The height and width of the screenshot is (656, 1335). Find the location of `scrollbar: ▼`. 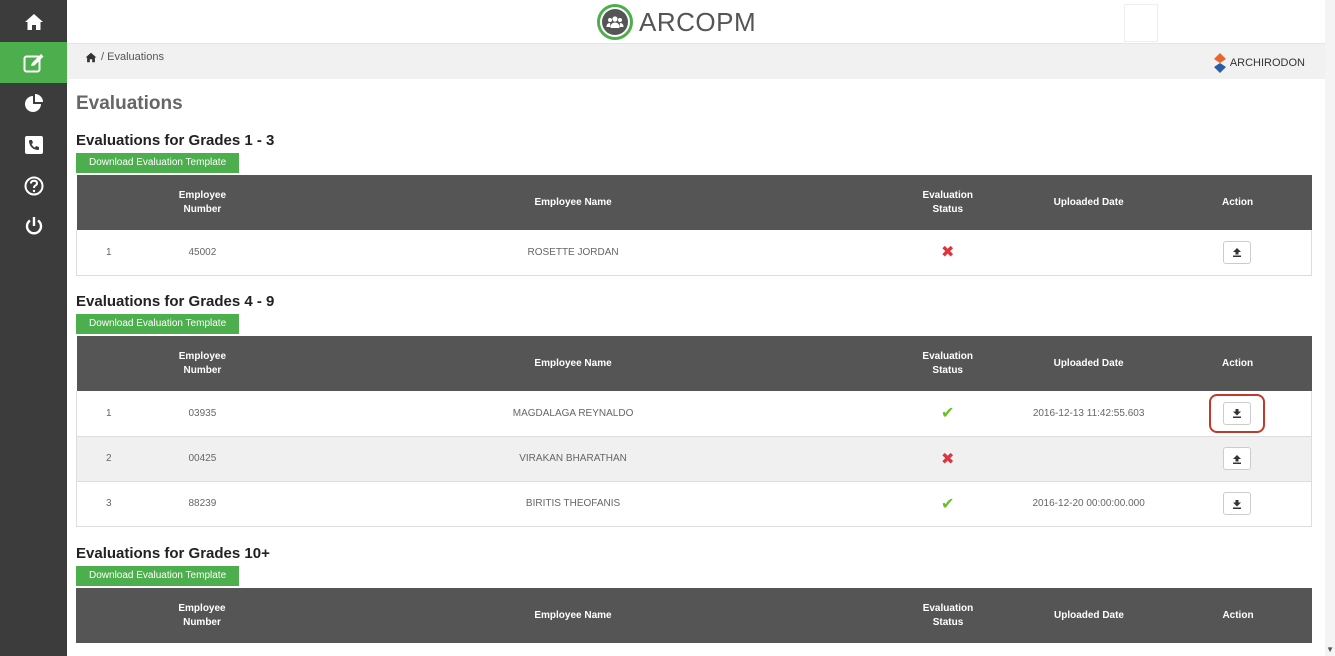

scrollbar: ▼ is located at coordinates (1330, 328).